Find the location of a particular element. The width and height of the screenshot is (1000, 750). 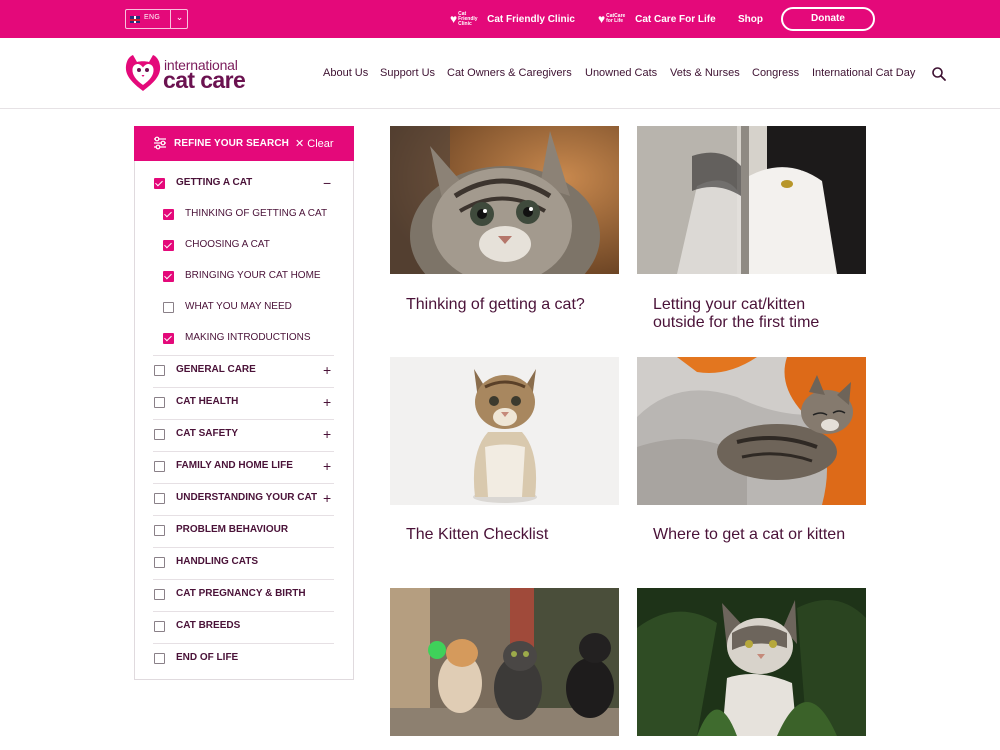

cat-friendly-clinic-logo: ♥ Cat Friendly Clinic is located at coordinates (466, 18).